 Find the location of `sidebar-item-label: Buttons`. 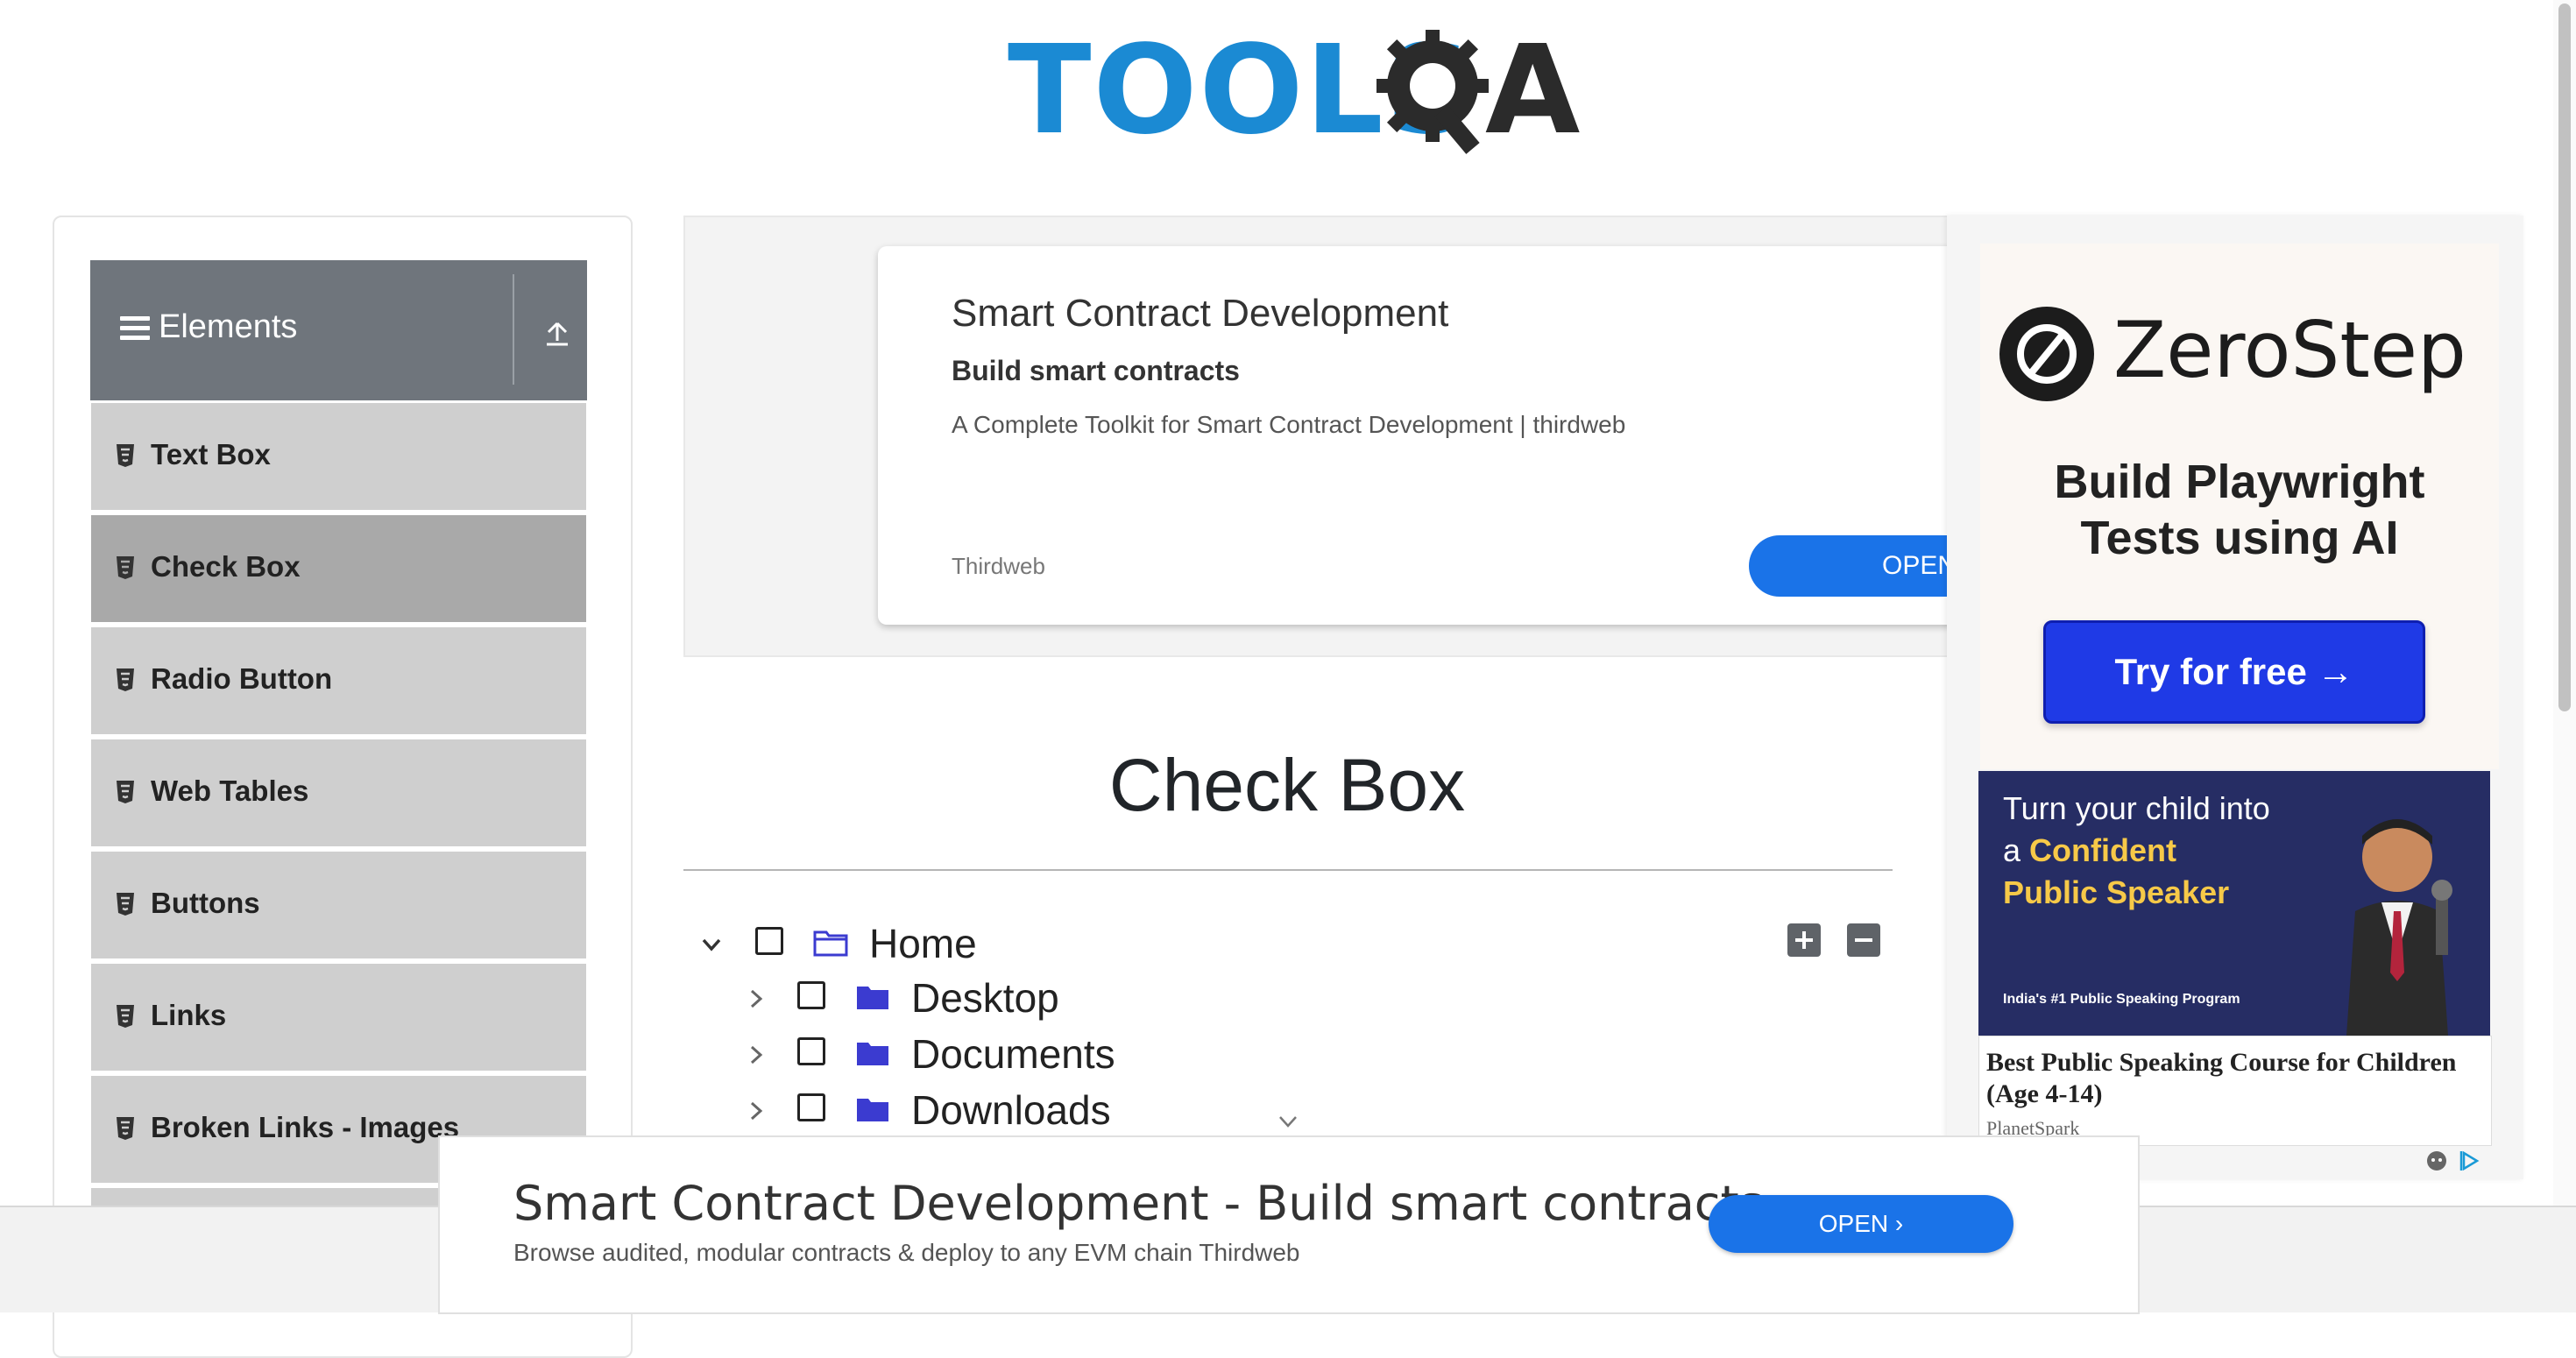

sidebar-item-label: Buttons is located at coordinates (205, 903).